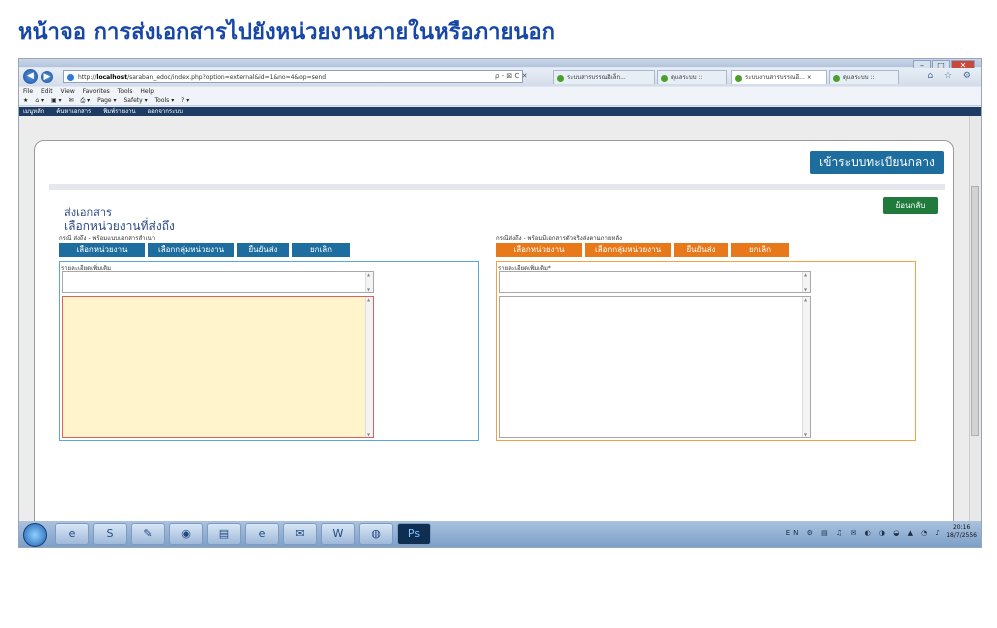 The height and width of the screenshot is (628, 997). I want to click on paint-taskbar-icon: ✎, so click(148, 534).